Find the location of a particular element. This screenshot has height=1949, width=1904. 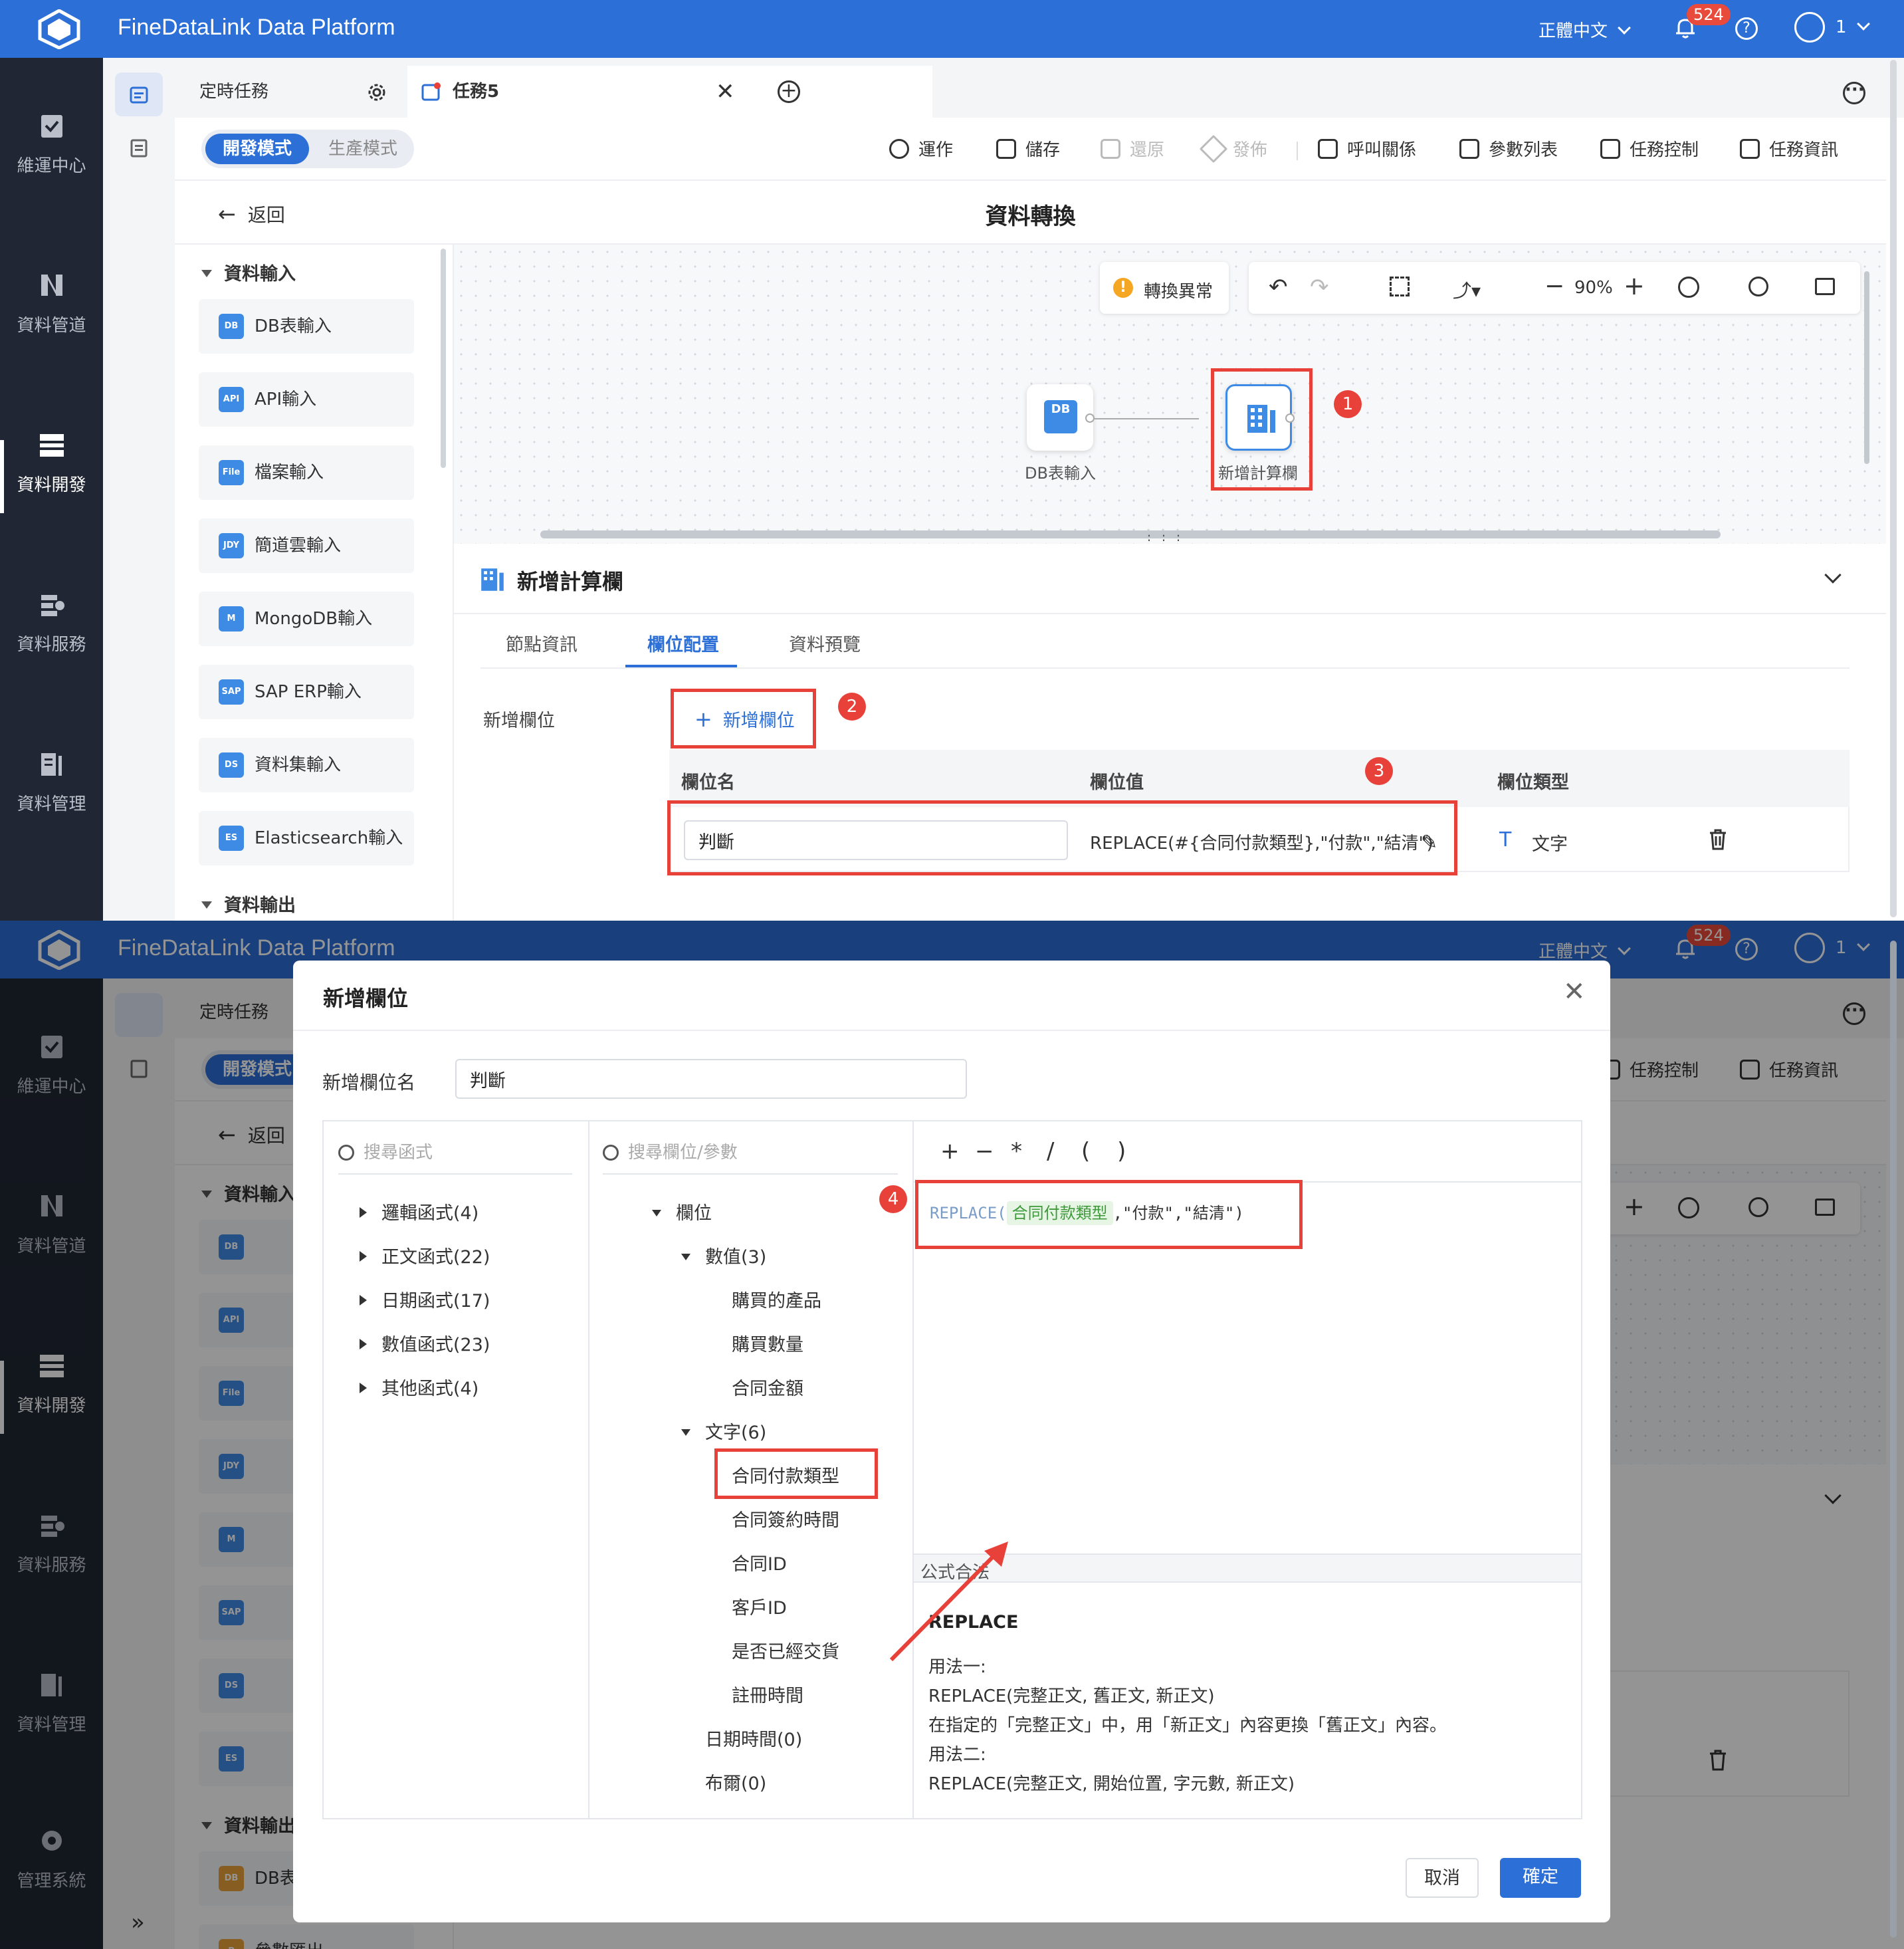

component-dataset-input: DS 資料集輸入 is located at coordinates (306, 765).